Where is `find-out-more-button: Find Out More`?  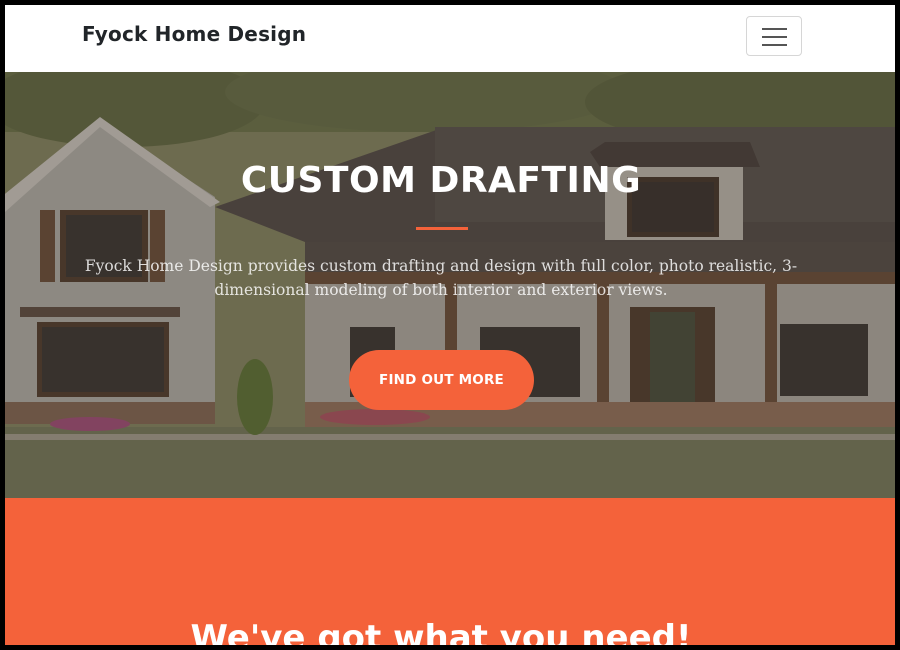
find-out-more-button: Find Out More is located at coordinates (441, 380).